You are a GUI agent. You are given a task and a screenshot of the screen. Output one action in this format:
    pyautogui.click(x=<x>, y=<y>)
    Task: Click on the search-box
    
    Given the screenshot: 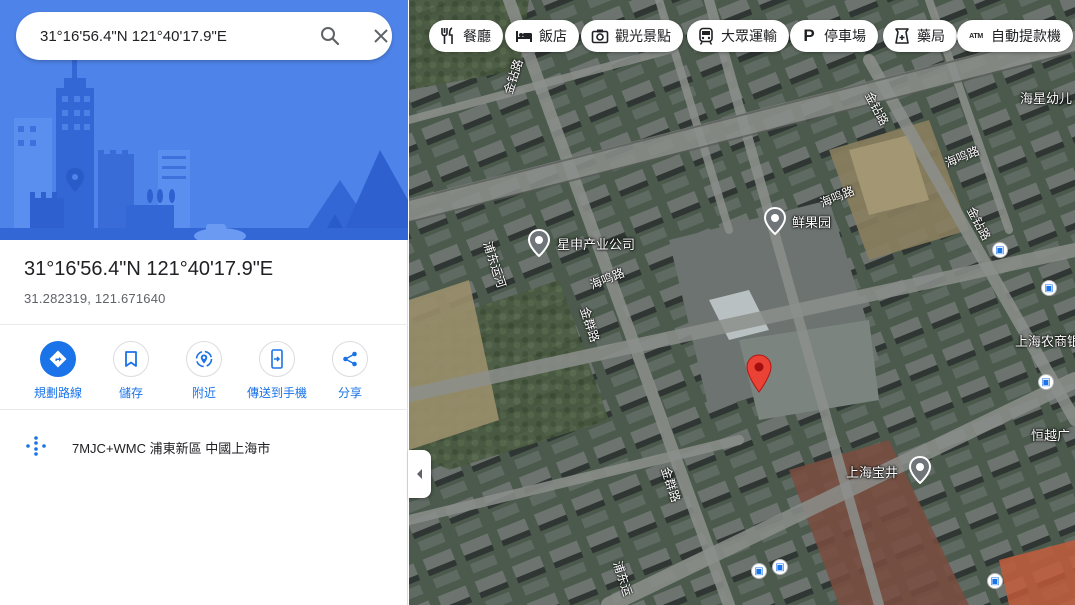 What is the action you would take?
    pyautogui.click(x=204, y=36)
    